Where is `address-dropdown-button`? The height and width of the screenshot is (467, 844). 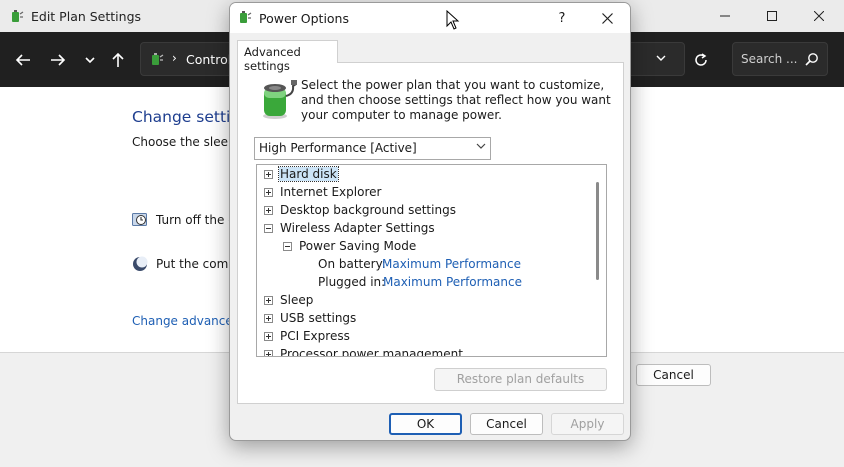
address-dropdown-button is located at coordinates (661, 58).